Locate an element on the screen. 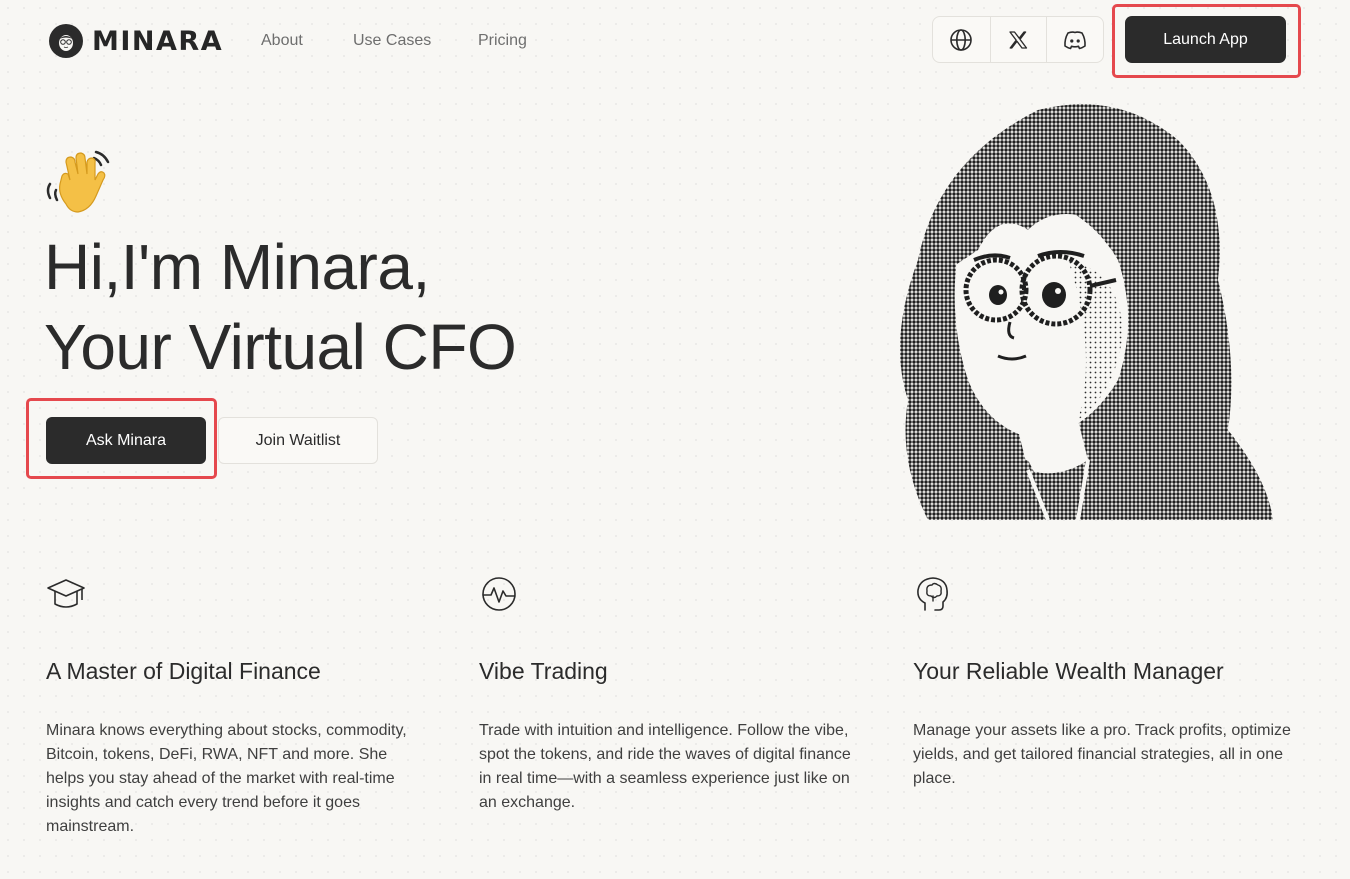 Image resolution: width=1350 pixels, height=879 pixels. nav-use-cases: Use Cases is located at coordinates (392, 41).